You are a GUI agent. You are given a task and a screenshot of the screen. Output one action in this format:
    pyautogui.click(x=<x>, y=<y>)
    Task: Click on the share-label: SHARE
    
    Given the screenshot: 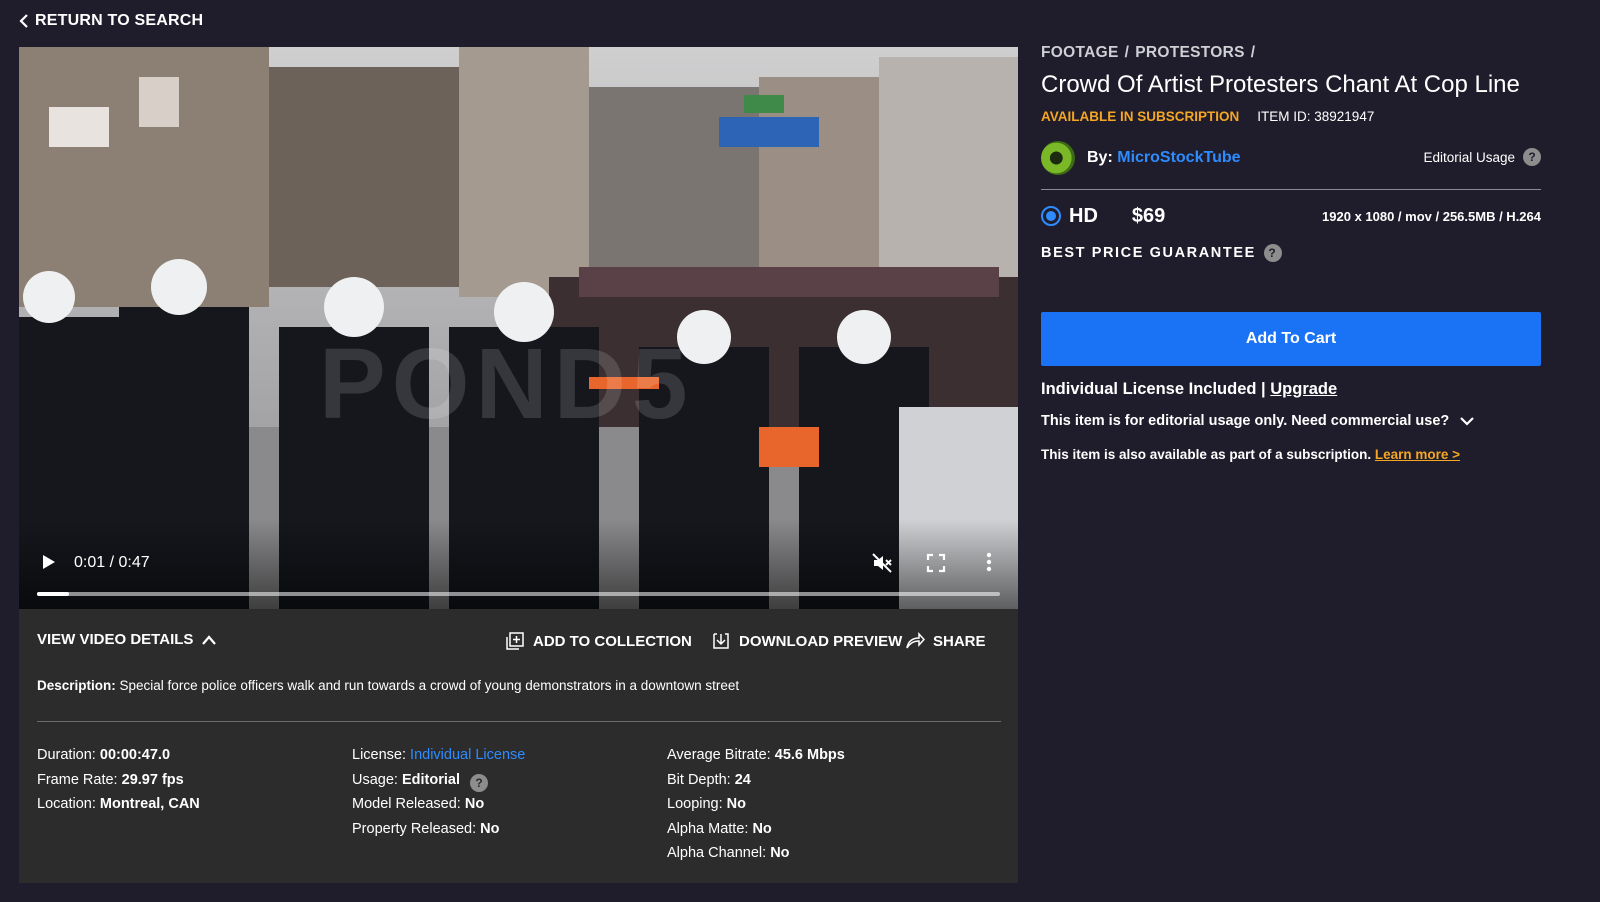 What is the action you would take?
    pyautogui.click(x=959, y=641)
    